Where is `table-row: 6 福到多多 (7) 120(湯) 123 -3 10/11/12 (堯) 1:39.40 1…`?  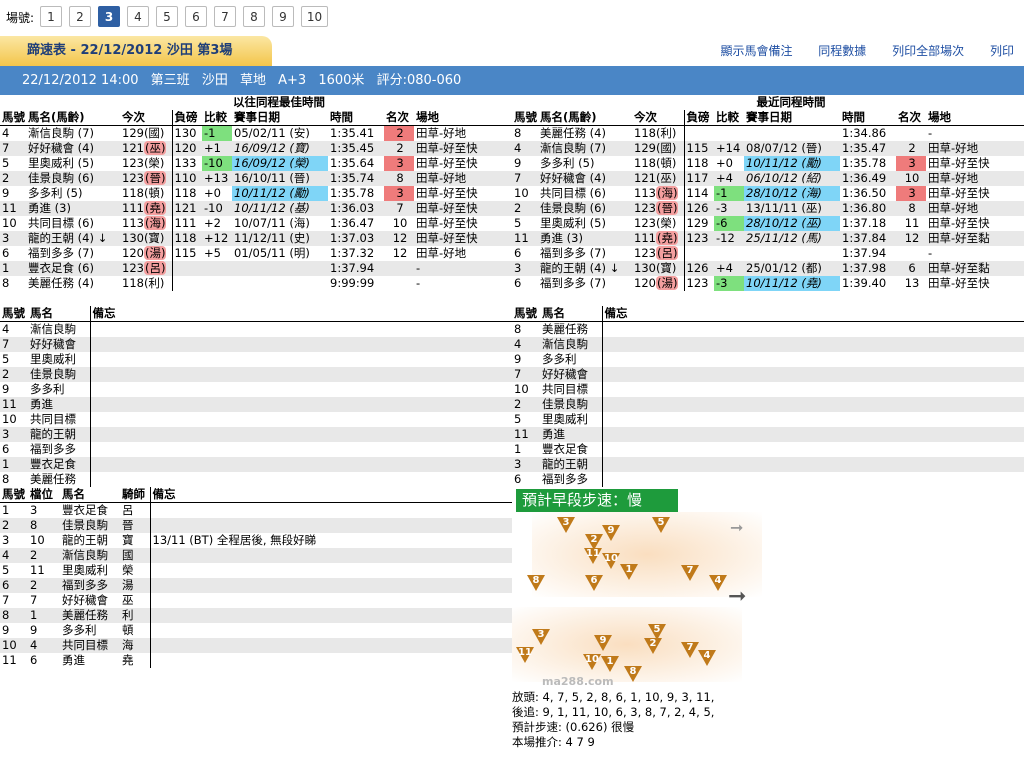
table-row: 6 福到多多 (7) 120(湯) 123 -3 10/11/12 (堯) 1:39.40 1… is located at coordinates (768, 283).